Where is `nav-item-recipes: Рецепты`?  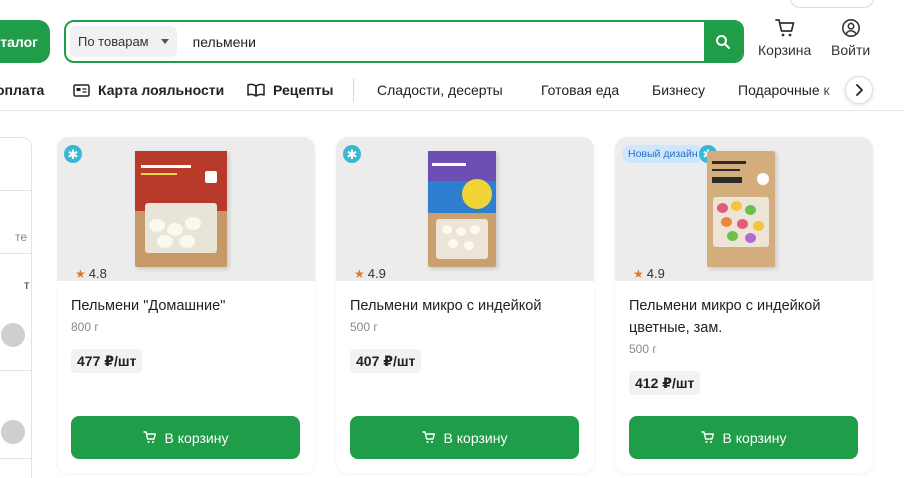
nav-item-recipes: Рецепты is located at coordinates (290, 90).